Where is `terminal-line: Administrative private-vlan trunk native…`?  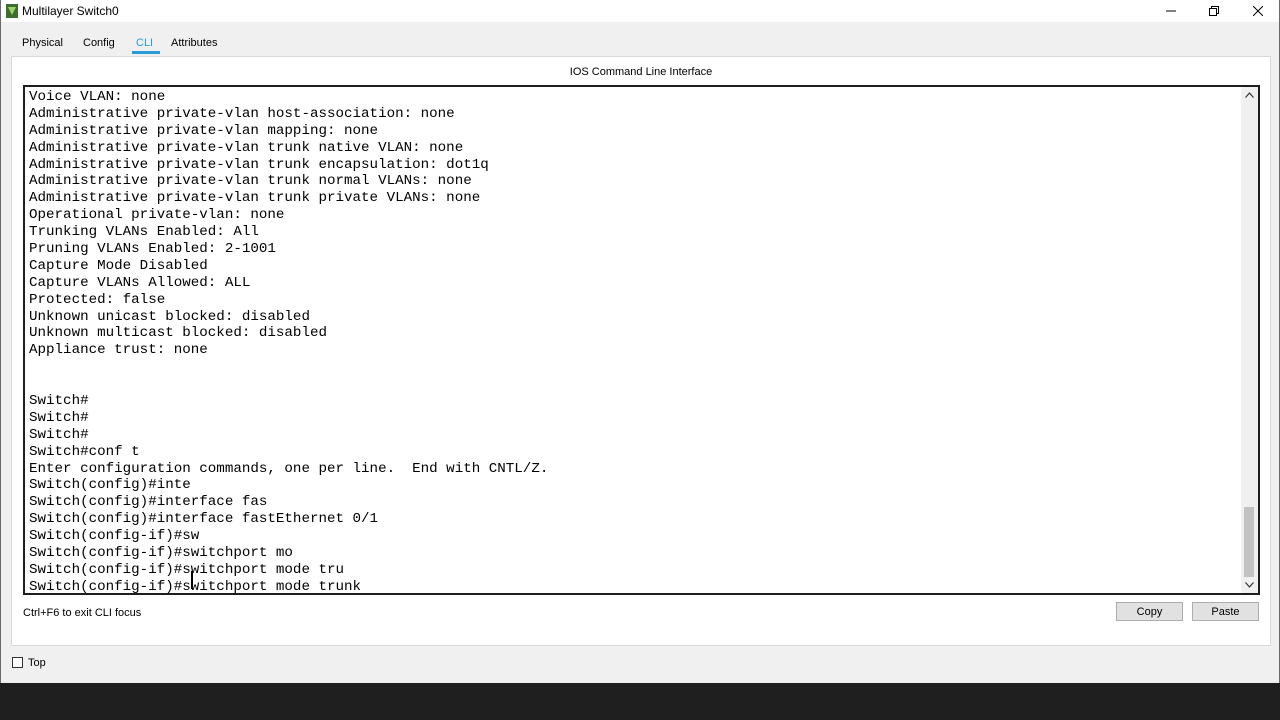 terminal-line: Administrative private-vlan trunk native… is located at coordinates (246, 147).